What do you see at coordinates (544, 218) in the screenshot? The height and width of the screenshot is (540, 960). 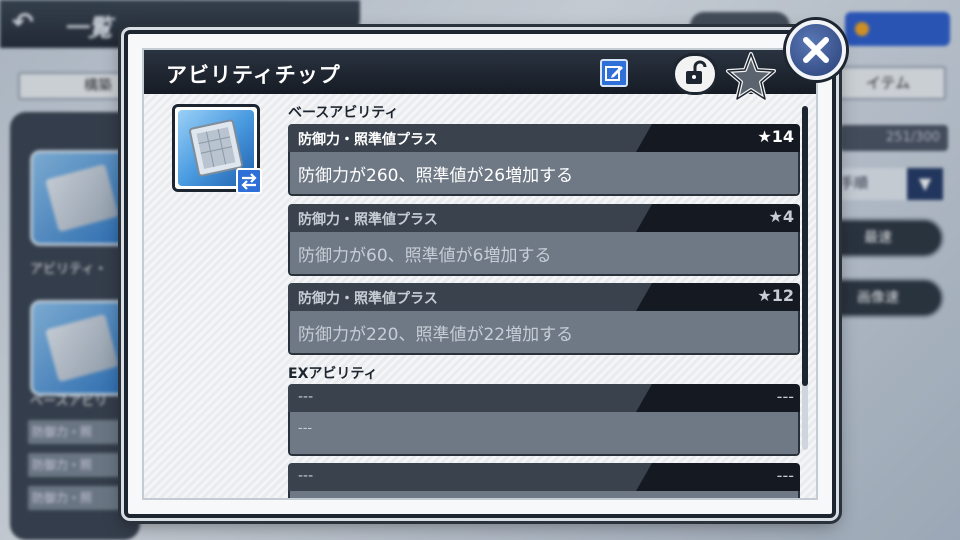 I see `ability-header: 防御力・照準値プラス ★4` at bounding box center [544, 218].